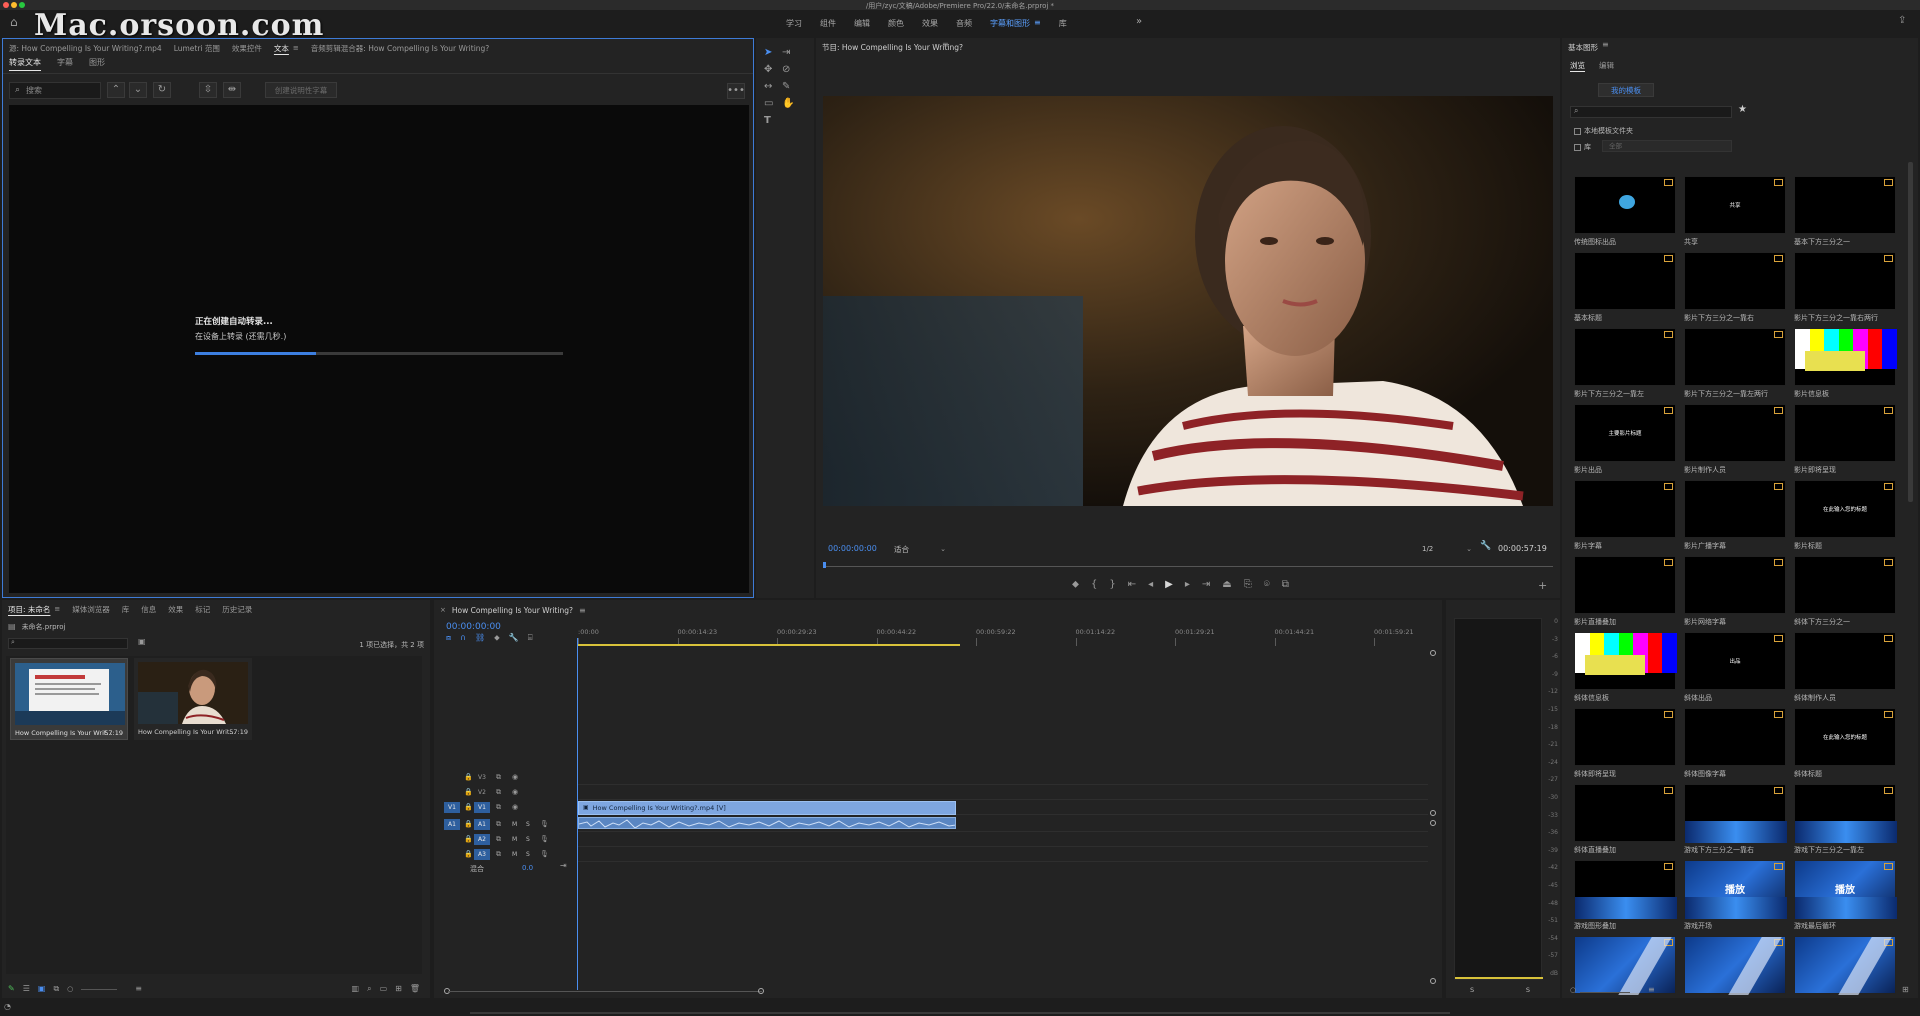 The image size is (1920, 1016). What do you see at coordinates (1542, 585) in the screenshot?
I see `button-editor-icon: +` at bounding box center [1542, 585].